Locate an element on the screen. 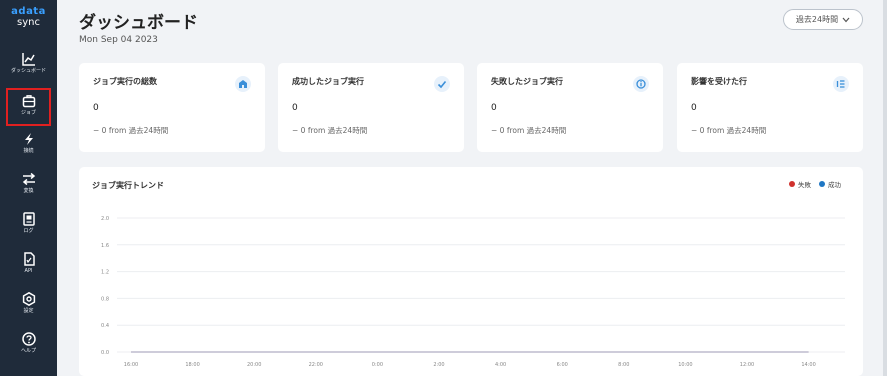 The height and width of the screenshot is (376, 887). sidebar-item-label: 設定 is located at coordinates (28, 311).